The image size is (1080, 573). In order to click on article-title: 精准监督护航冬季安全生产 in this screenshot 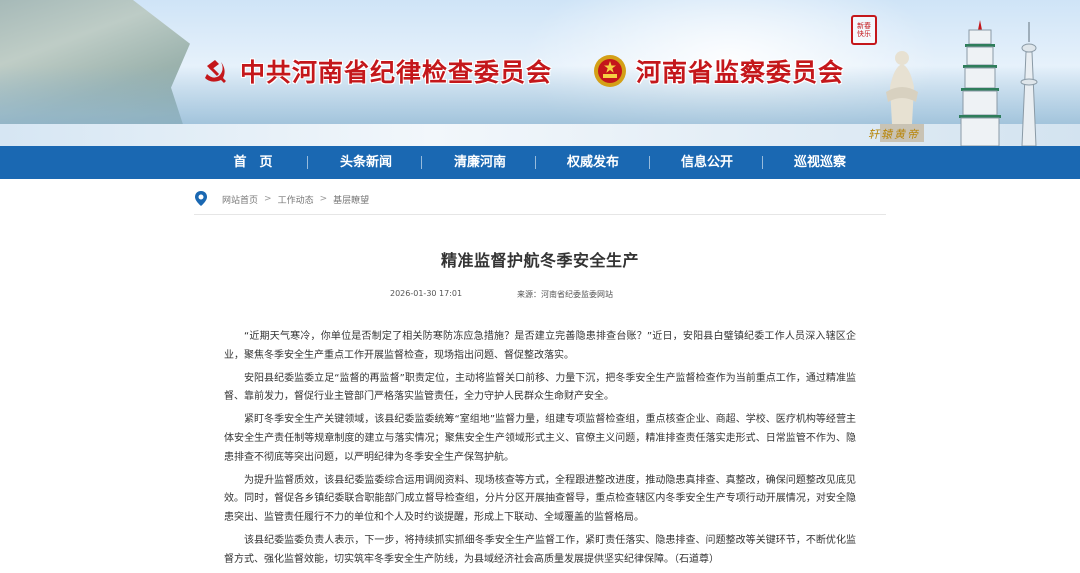, I will do `click(539, 260)`.